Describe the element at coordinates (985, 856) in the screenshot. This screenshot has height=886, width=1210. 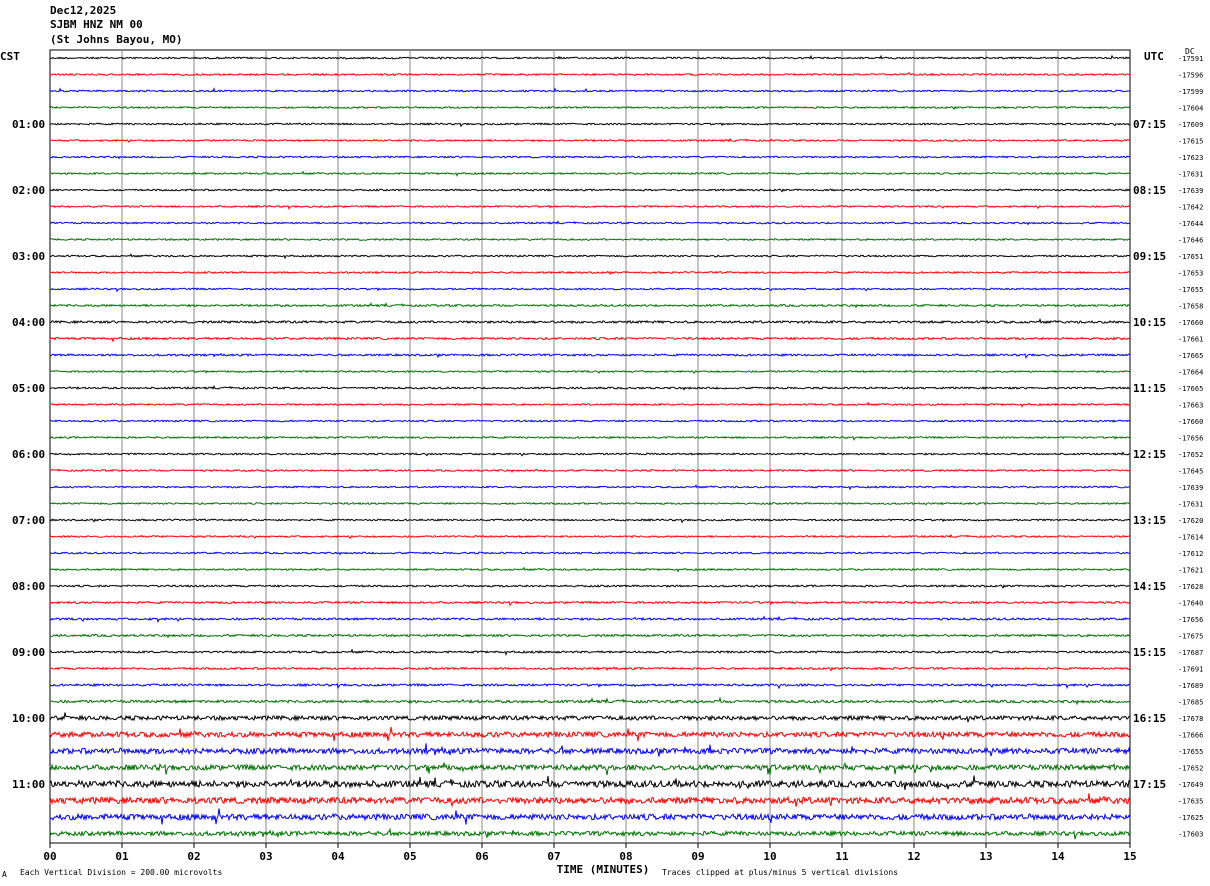
I see `x-tick-label: 13` at that location.